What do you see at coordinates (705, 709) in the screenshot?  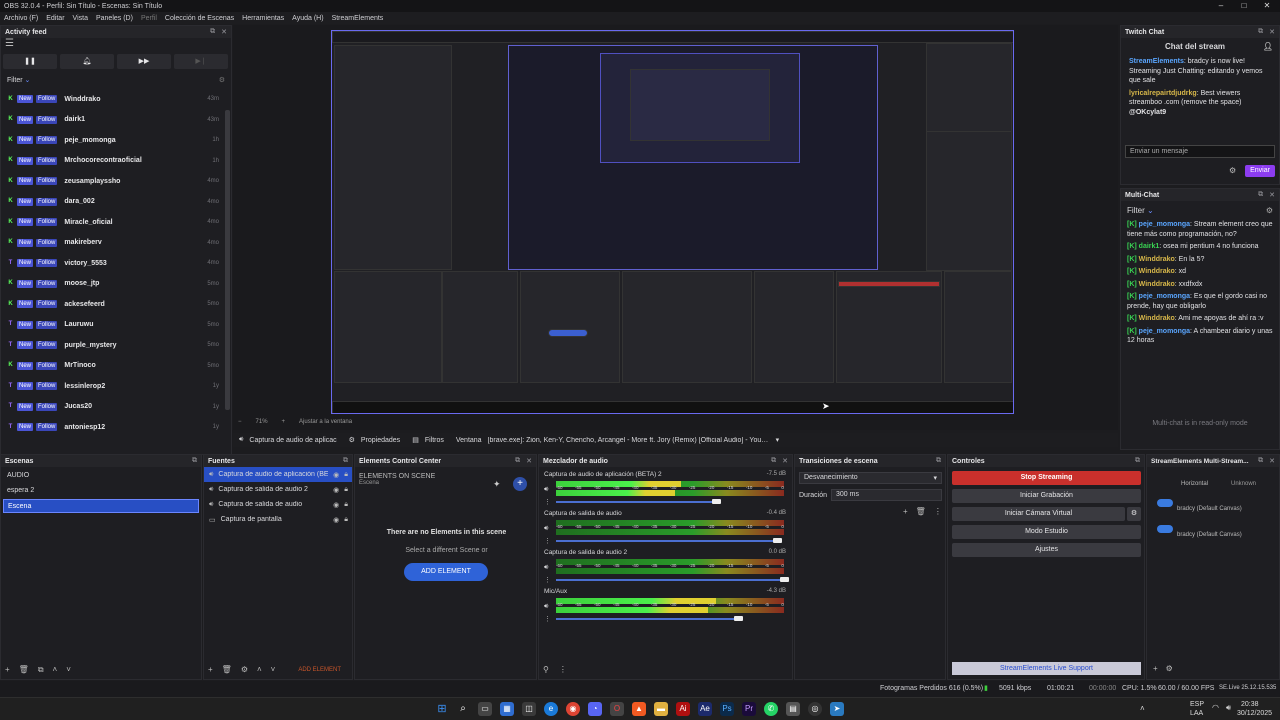 I see `adobe-icon: Ae` at bounding box center [705, 709].